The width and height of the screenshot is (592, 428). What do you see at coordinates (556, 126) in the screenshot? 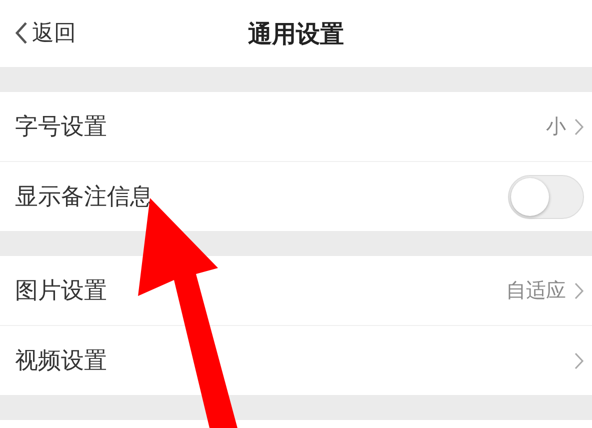
I see `row-value: 小` at bounding box center [556, 126].